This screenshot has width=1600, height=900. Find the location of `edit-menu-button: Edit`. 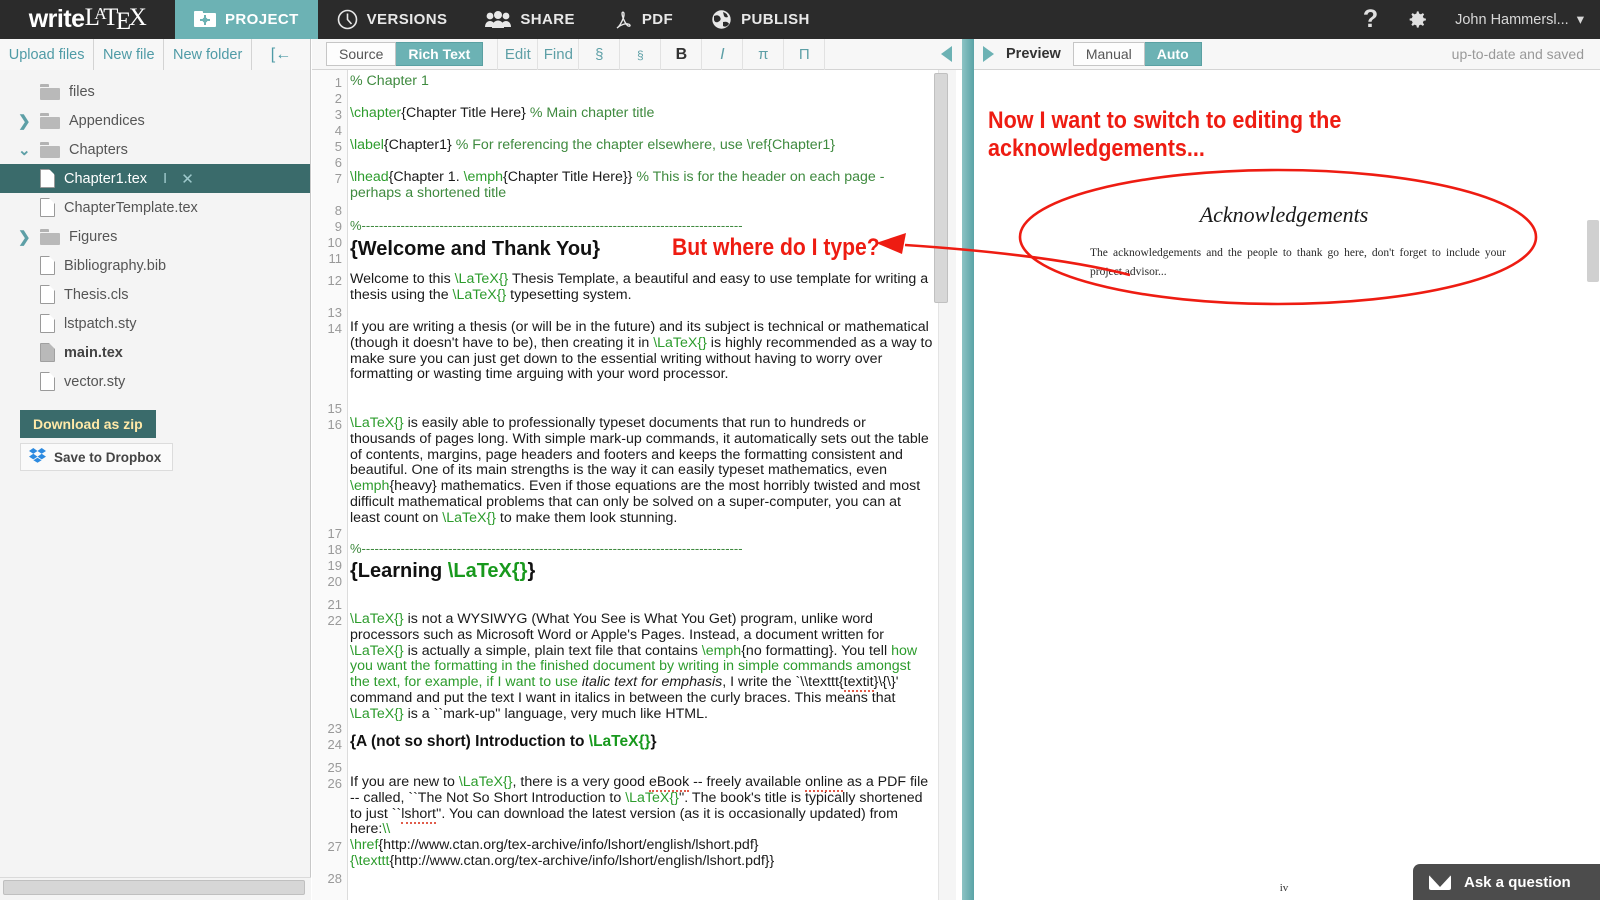

edit-menu-button: Edit is located at coordinates (518, 54).